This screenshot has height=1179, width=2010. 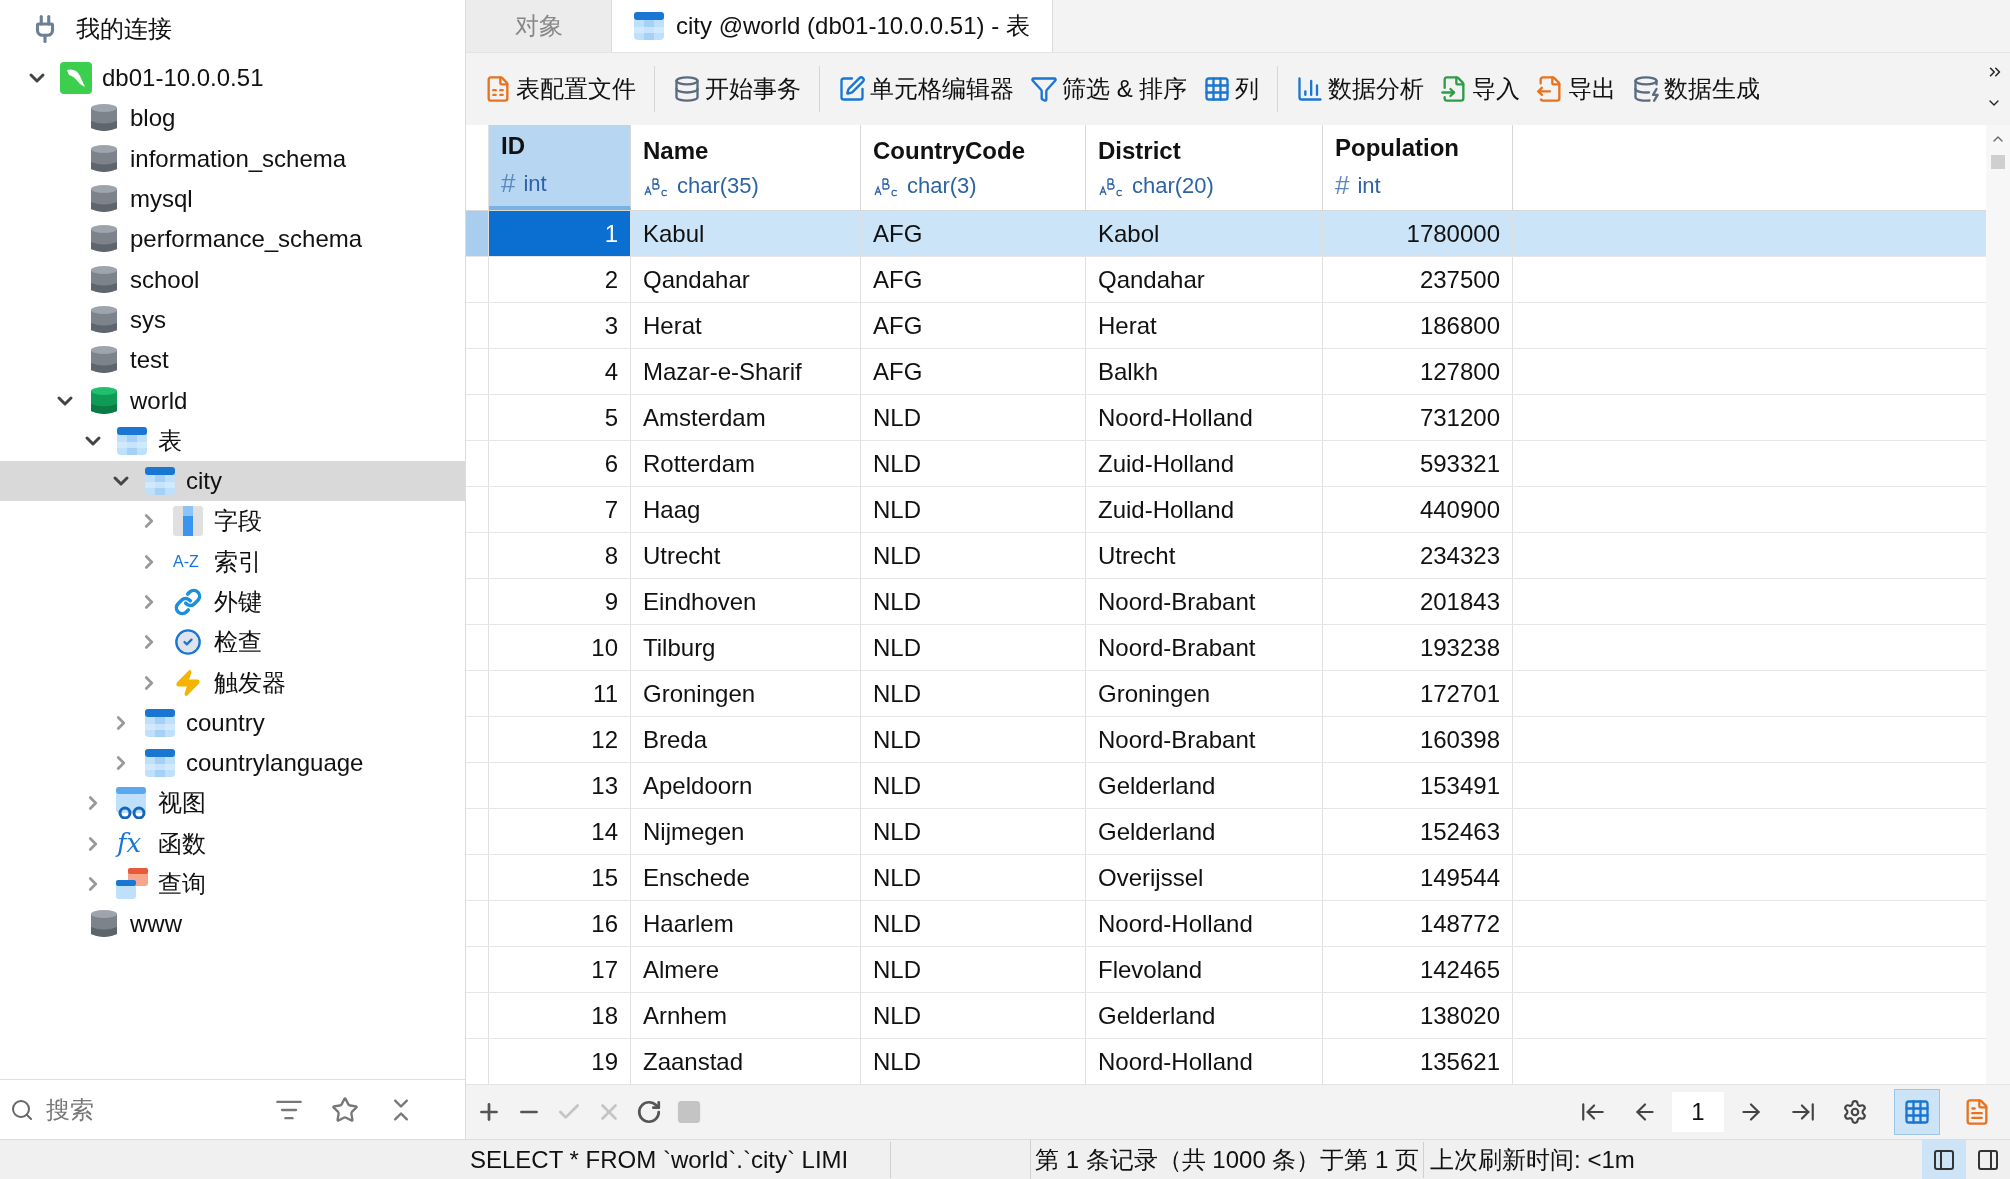 What do you see at coordinates (535, 184) in the screenshot?
I see `column-type: int` at bounding box center [535, 184].